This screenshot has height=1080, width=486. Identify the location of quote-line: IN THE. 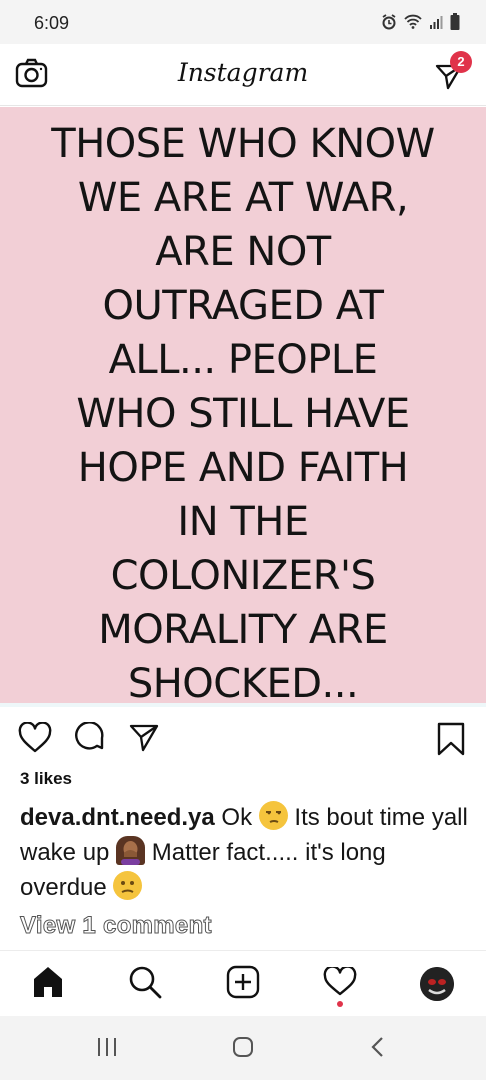
(243, 522).